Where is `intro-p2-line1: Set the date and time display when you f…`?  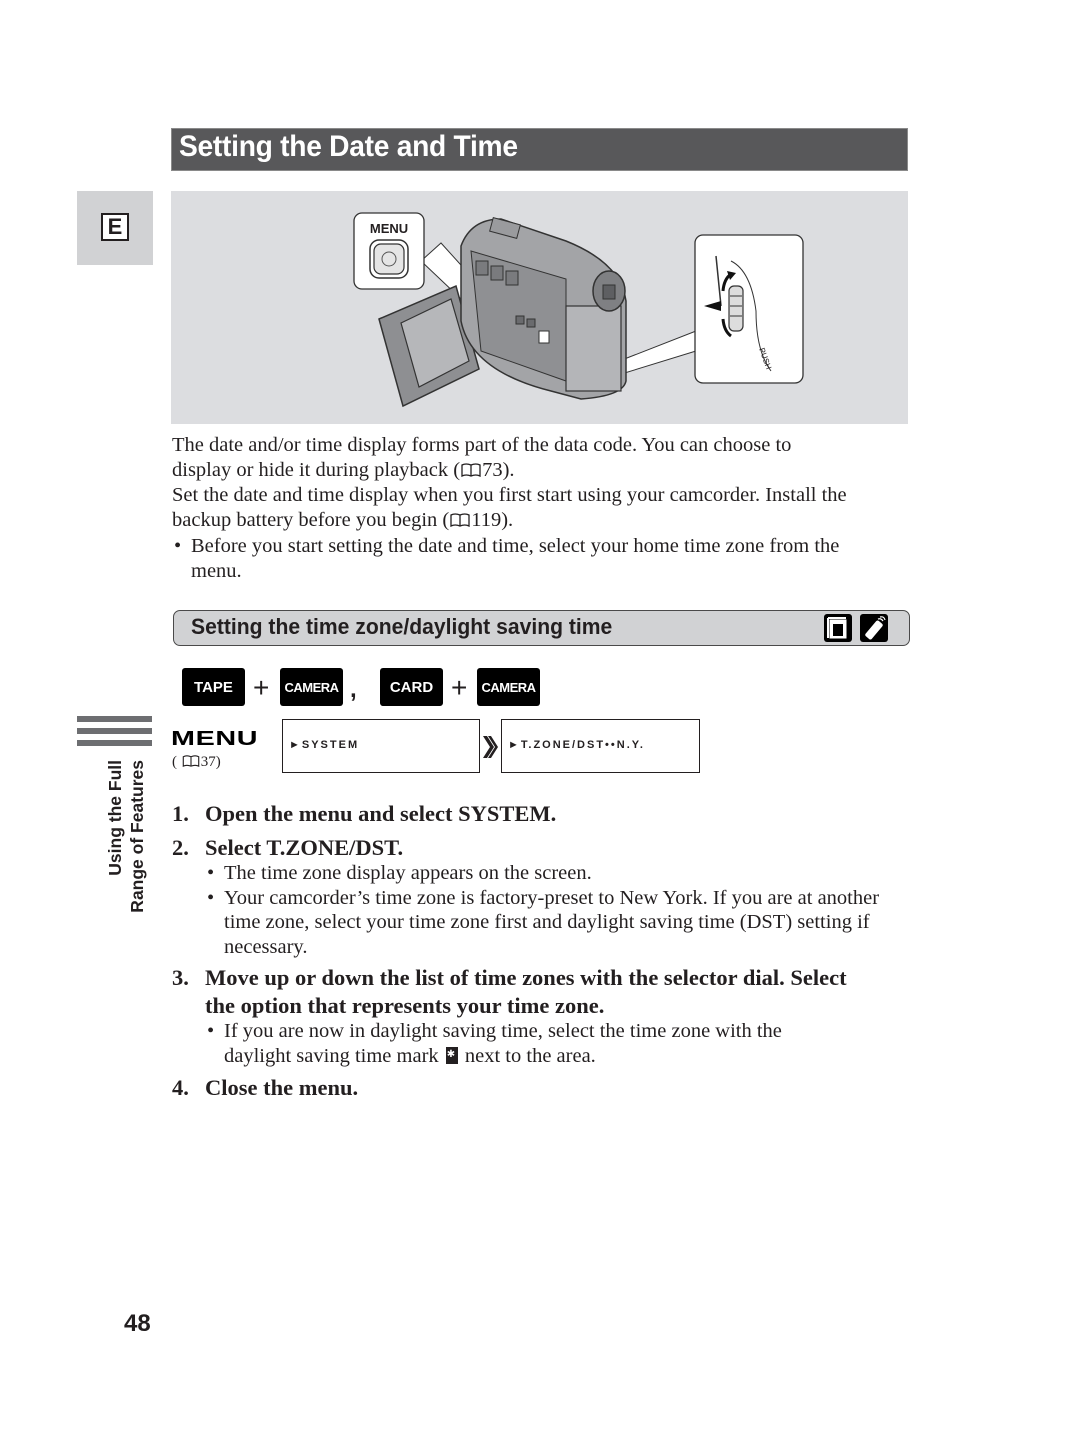
intro-p2-line1: Set the date and time display when you f… is located at coordinates (509, 495).